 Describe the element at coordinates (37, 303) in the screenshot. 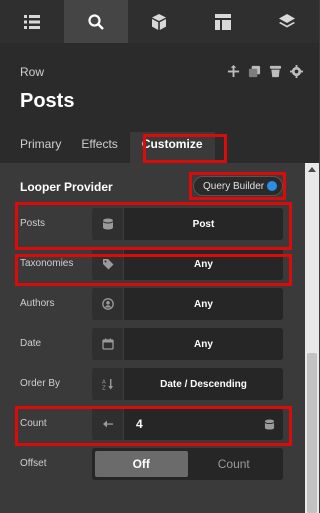

I see `authors-label: Authors` at that location.